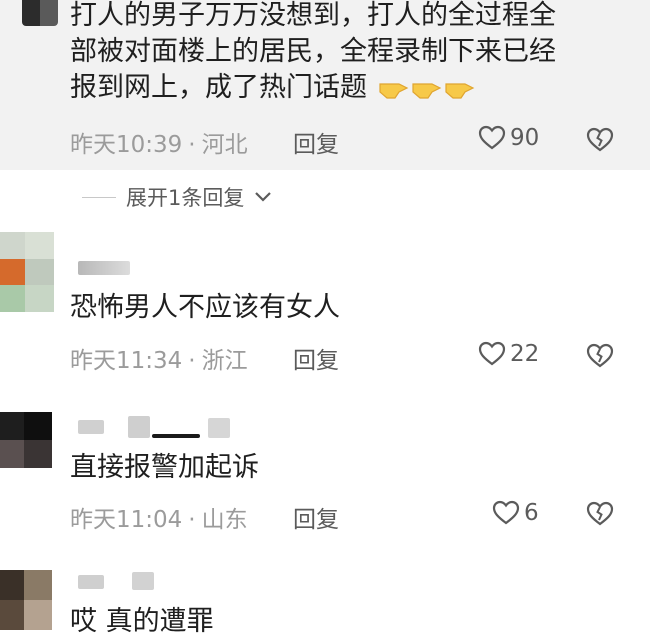 The image size is (650, 640). I want to click on like-button: 22, so click(508, 354).